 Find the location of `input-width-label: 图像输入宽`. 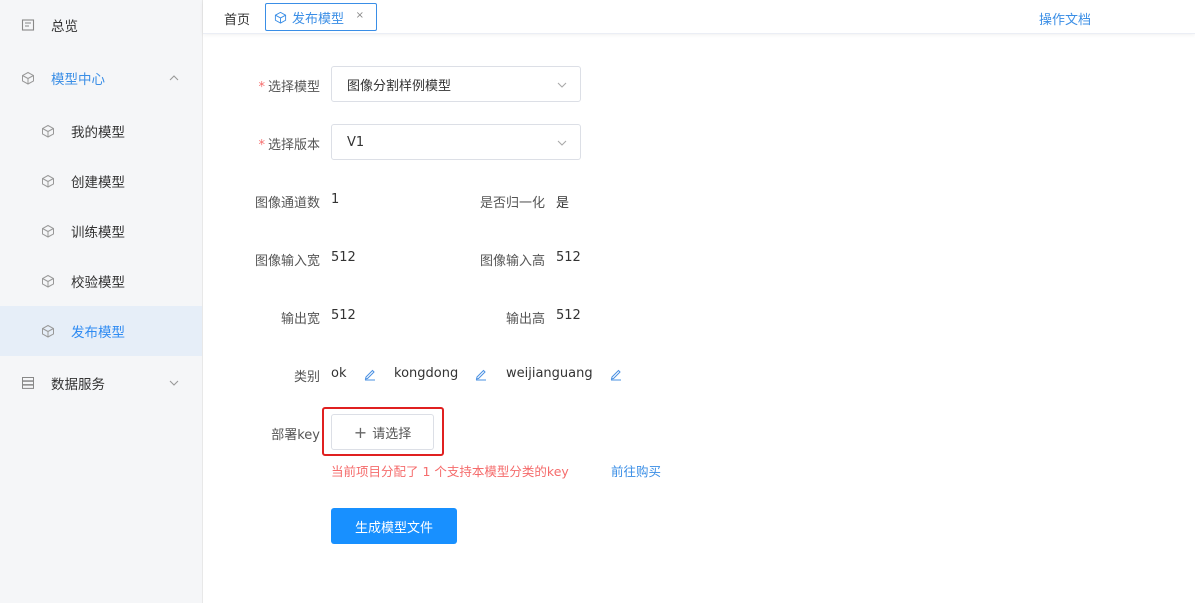

input-width-label: 图像输入宽 is located at coordinates (287, 261).